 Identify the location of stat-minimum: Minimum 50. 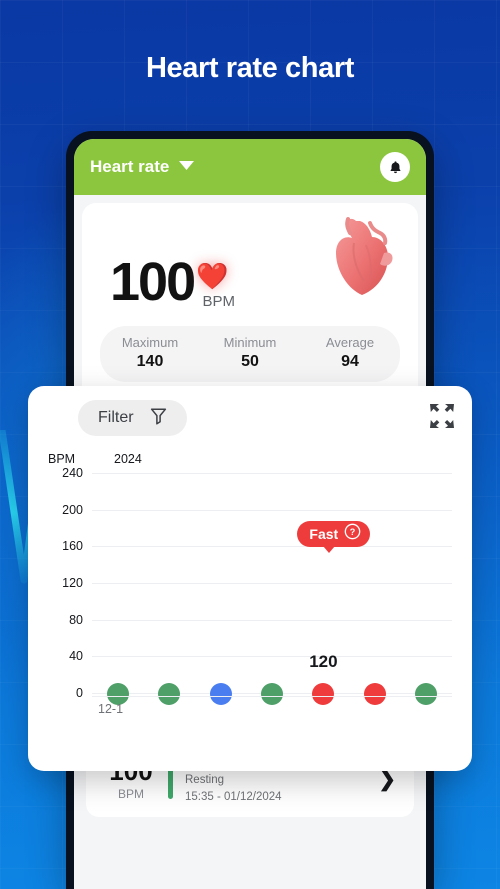
(250, 353).